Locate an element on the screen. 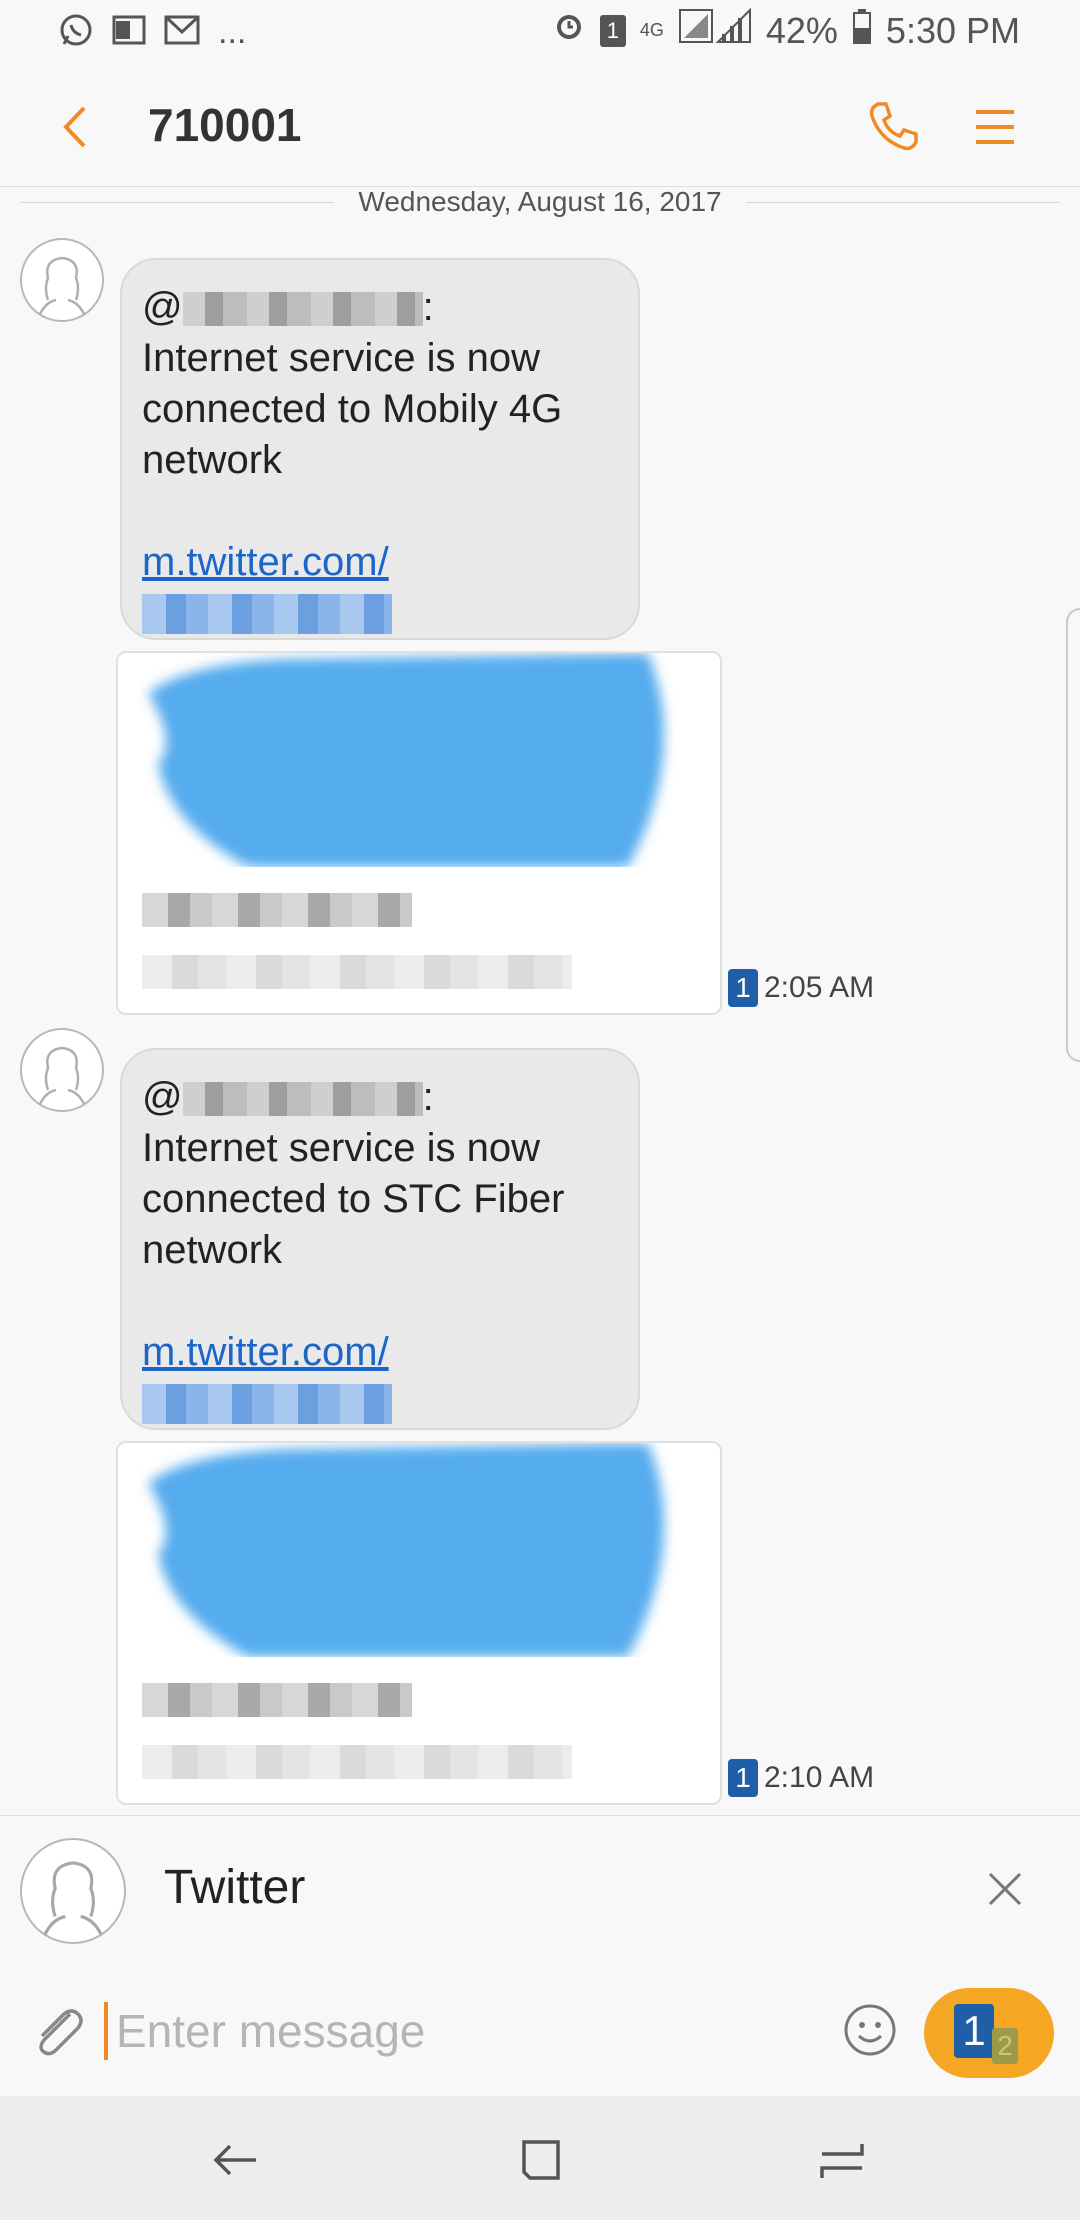 The width and height of the screenshot is (1080, 2220). remove-recipient-button is located at coordinates (1005, 1889).